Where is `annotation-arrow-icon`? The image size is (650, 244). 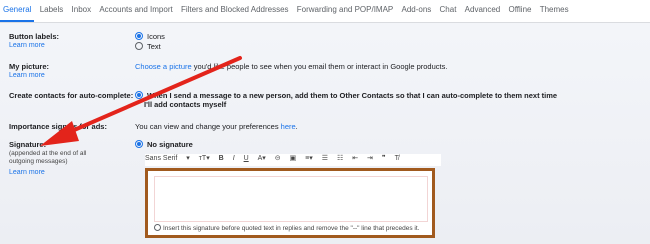 annotation-arrow-icon is located at coordinates (141, 101).